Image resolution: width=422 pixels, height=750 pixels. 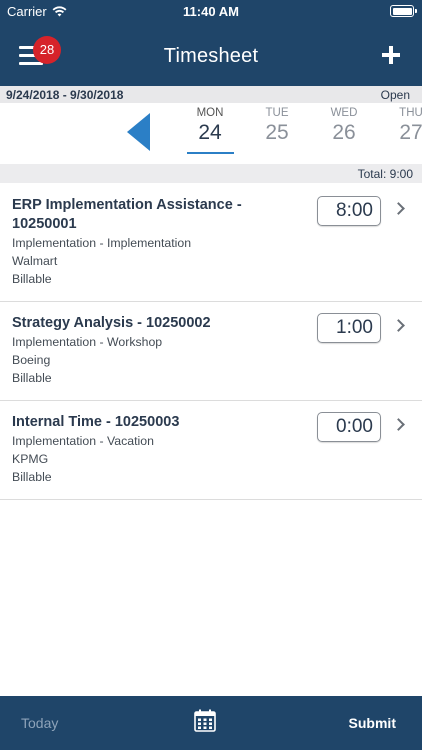 What do you see at coordinates (35, 261) in the screenshot?
I see `entry-client: Walmart` at bounding box center [35, 261].